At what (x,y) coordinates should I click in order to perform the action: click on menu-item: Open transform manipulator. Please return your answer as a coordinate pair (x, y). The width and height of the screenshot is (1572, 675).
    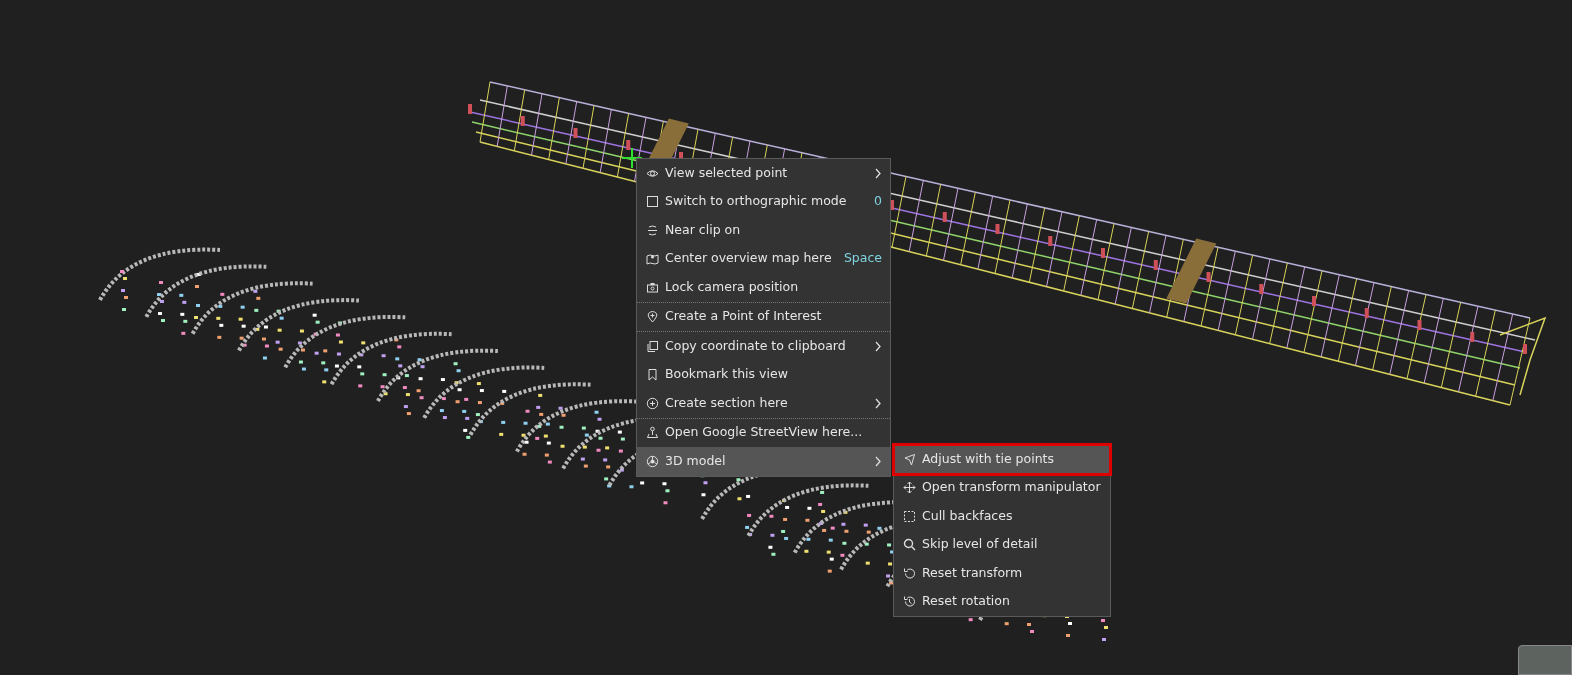
    Looking at the image, I should click on (1002, 487).